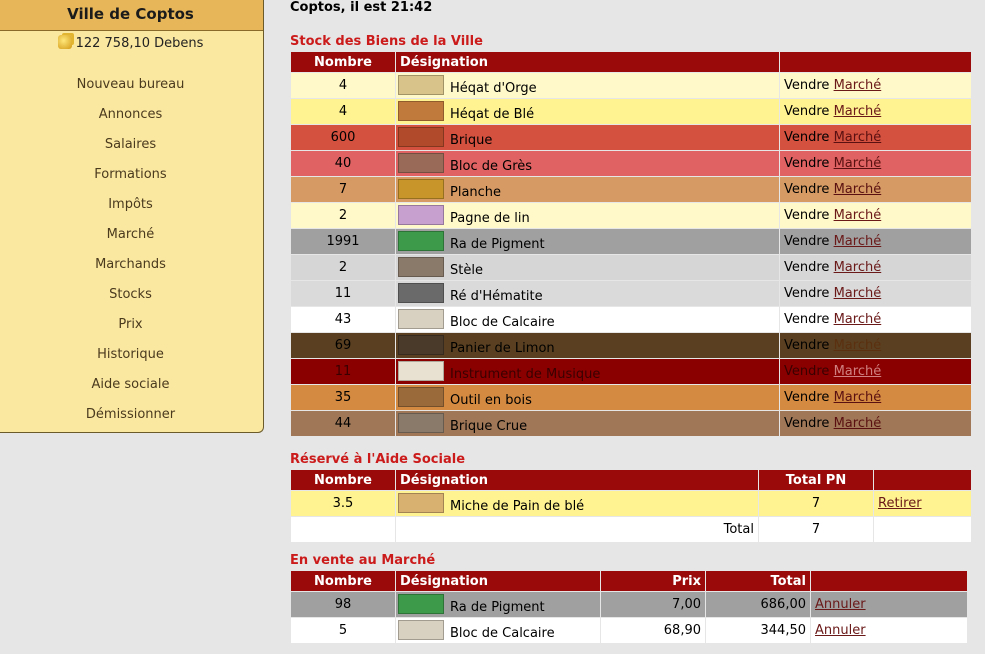 Image resolution: width=985 pixels, height=654 pixels. I want to click on stock-row: 43 Bloc de Calcaire Vendre Marché, so click(631, 319).